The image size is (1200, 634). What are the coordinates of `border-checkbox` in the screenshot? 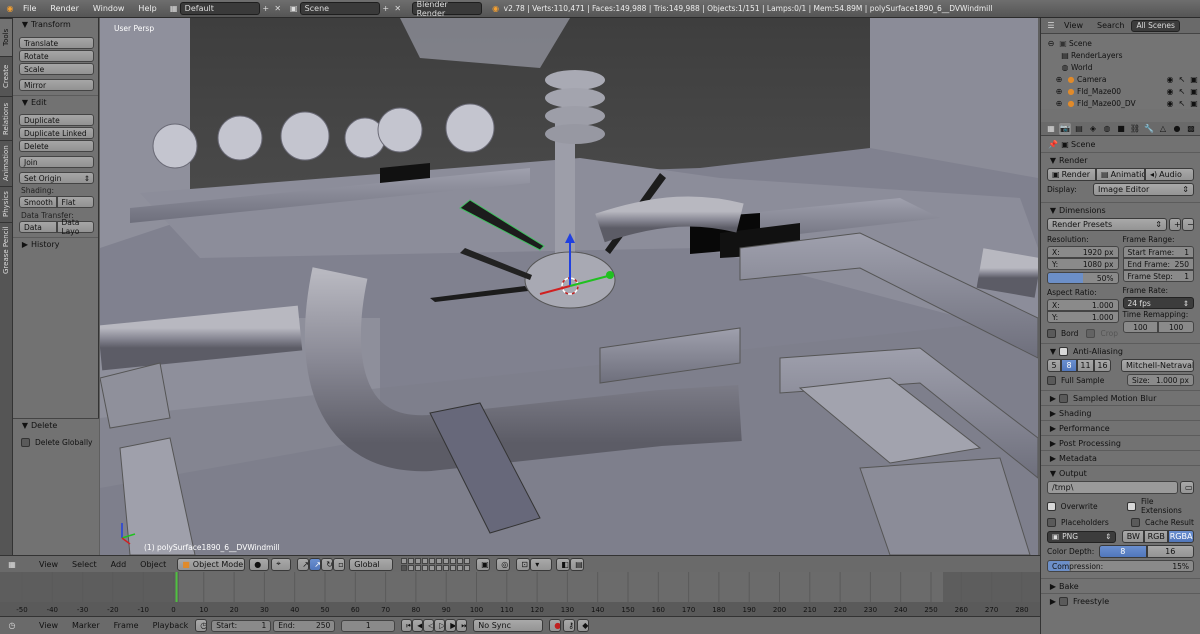 It's located at (1051, 333).